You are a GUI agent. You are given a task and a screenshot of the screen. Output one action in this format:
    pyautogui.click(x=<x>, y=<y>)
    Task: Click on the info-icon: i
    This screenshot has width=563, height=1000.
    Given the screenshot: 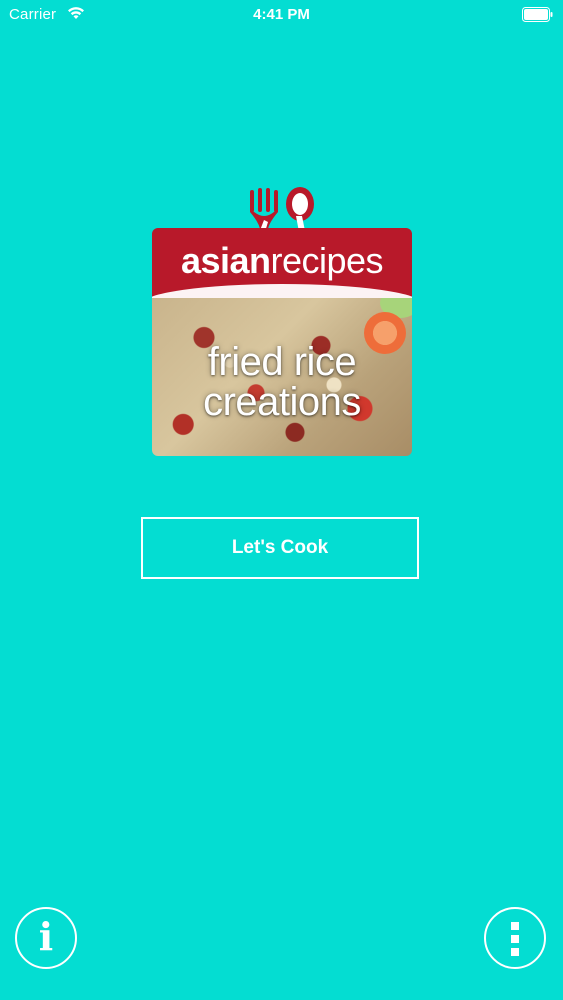 What is the action you would take?
    pyautogui.click(x=46, y=936)
    